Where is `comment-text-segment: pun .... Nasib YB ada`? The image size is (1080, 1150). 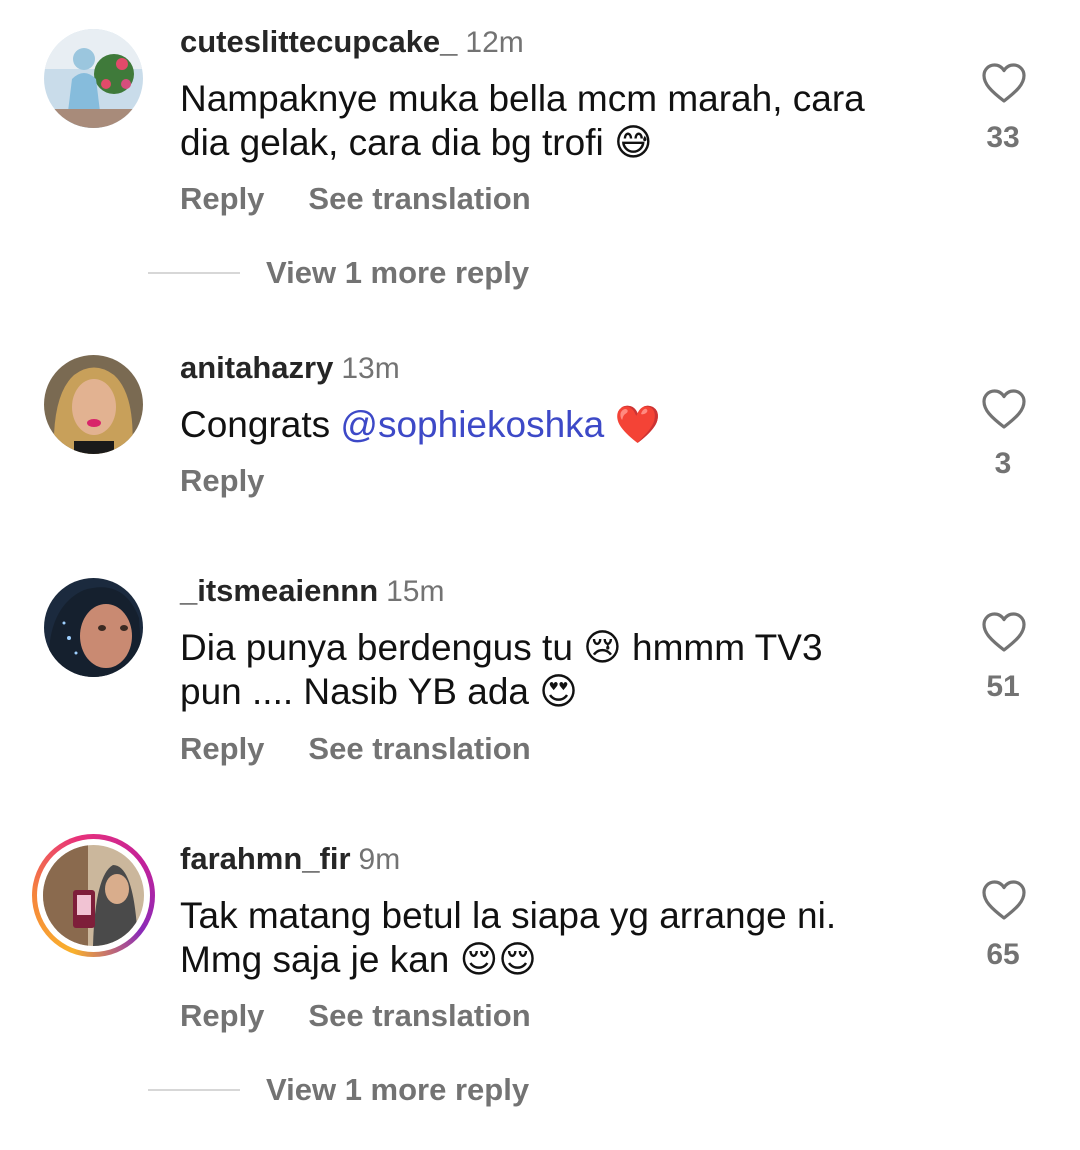 comment-text-segment: pun .... Nasib YB ada is located at coordinates (360, 691).